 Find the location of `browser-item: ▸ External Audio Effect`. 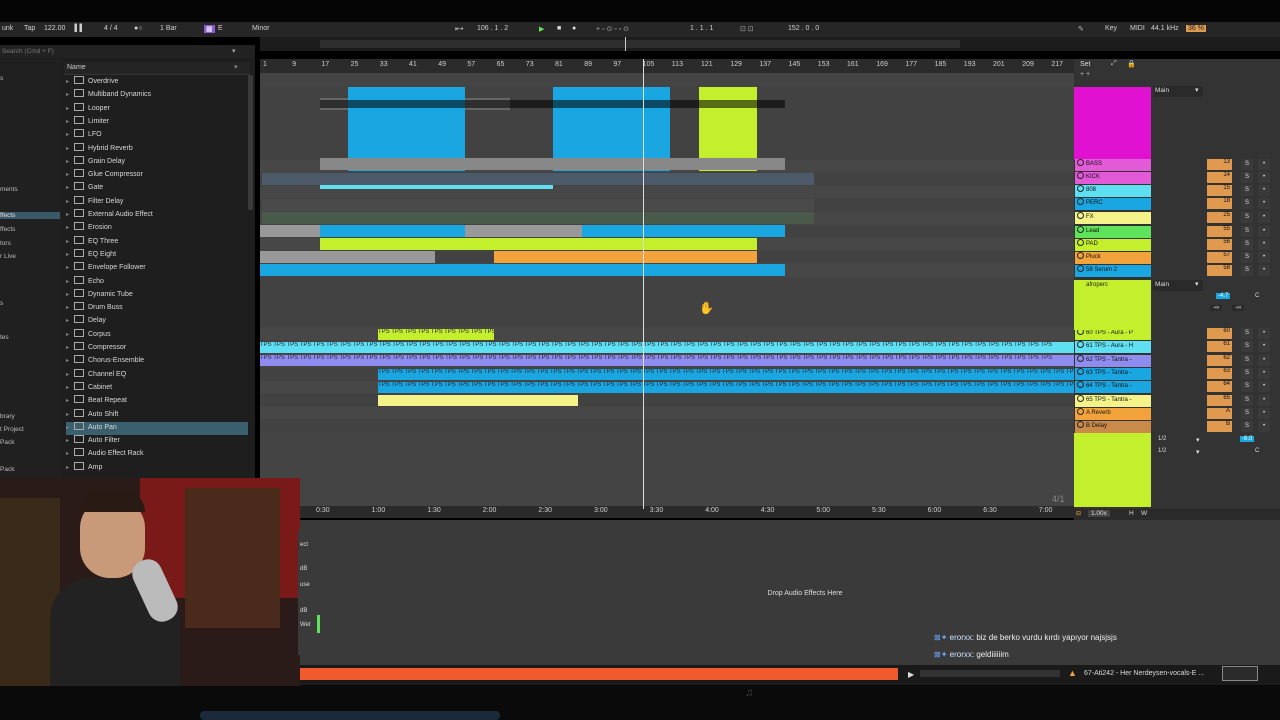

browser-item: ▸ External Audio Effect is located at coordinates (157, 215).